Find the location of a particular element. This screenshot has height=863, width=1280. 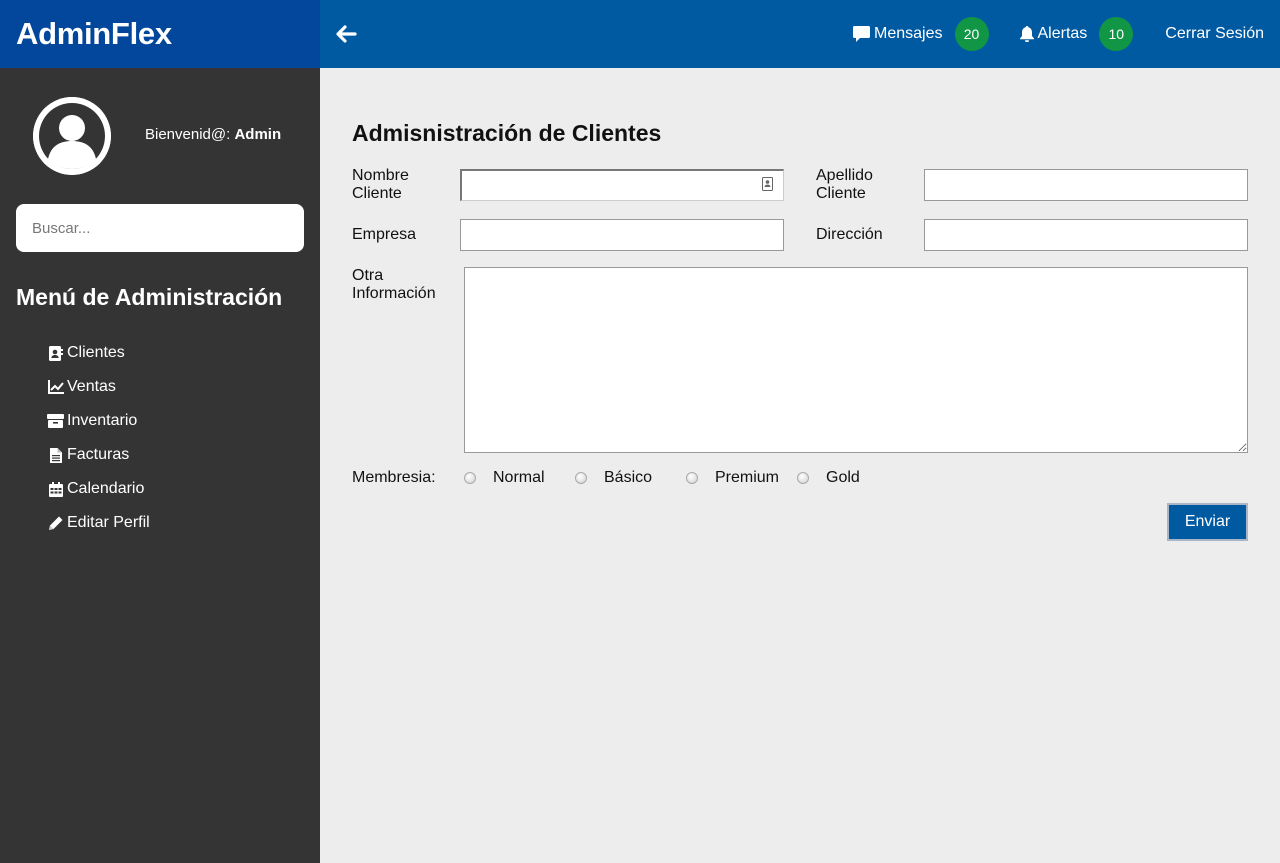

menu-item-label: Calendario is located at coordinates (106, 488).